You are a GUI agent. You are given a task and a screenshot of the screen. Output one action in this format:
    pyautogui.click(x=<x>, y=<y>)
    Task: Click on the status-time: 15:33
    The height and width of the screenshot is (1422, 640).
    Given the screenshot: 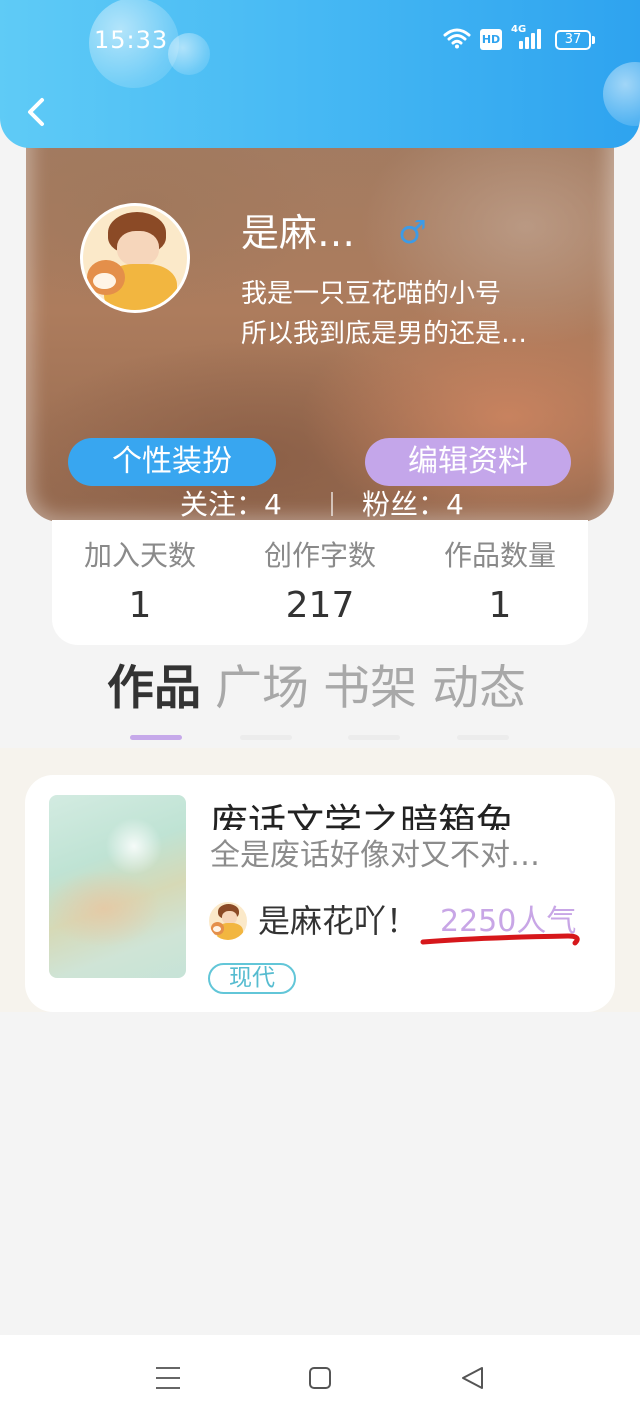 What is the action you would take?
    pyautogui.click(x=131, y=40)
    